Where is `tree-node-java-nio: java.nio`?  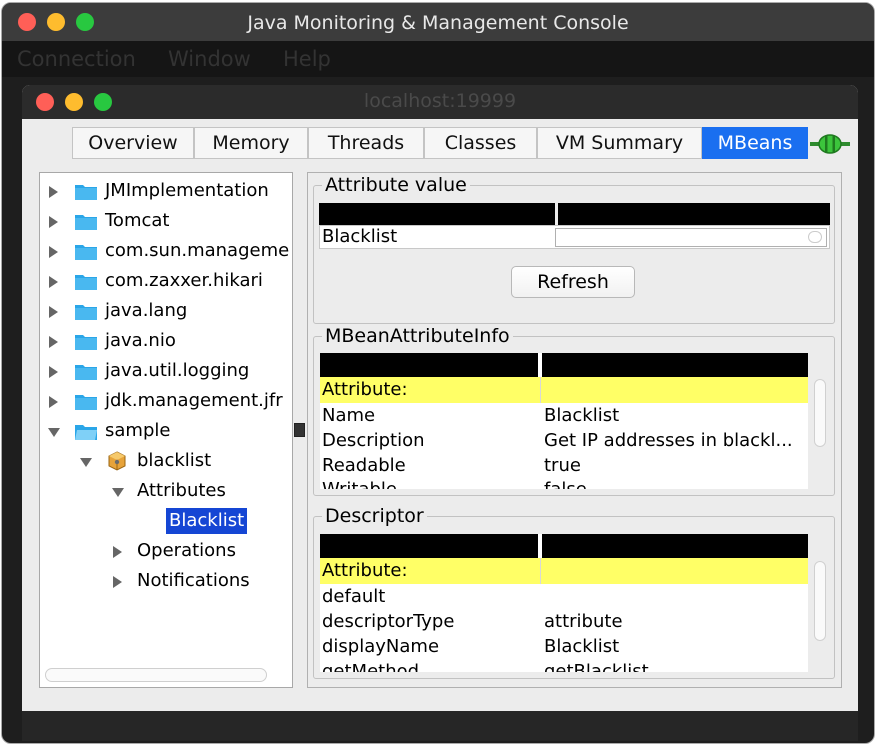
tree-node-java-nio: java.nio is located at coordinates (165, 341).